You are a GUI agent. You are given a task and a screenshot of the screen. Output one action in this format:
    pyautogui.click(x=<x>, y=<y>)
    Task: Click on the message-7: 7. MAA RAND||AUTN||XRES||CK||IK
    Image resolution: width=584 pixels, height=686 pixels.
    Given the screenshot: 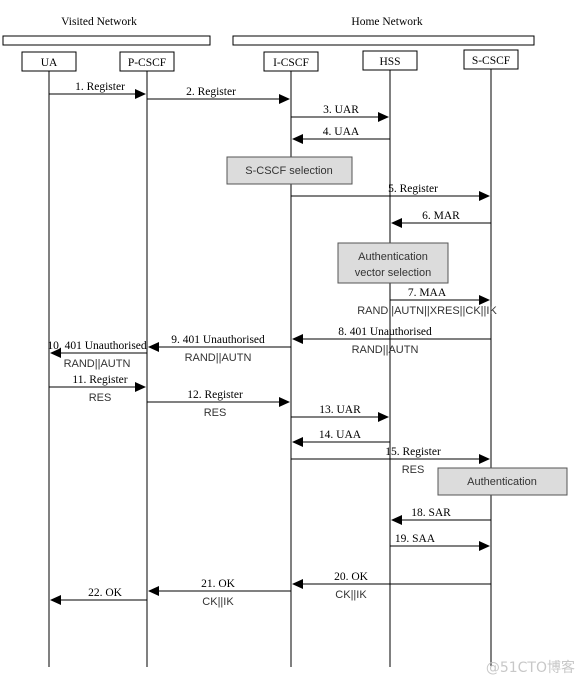 What is the action you would take?
    pyautogui.click(x=427, y=302)
    